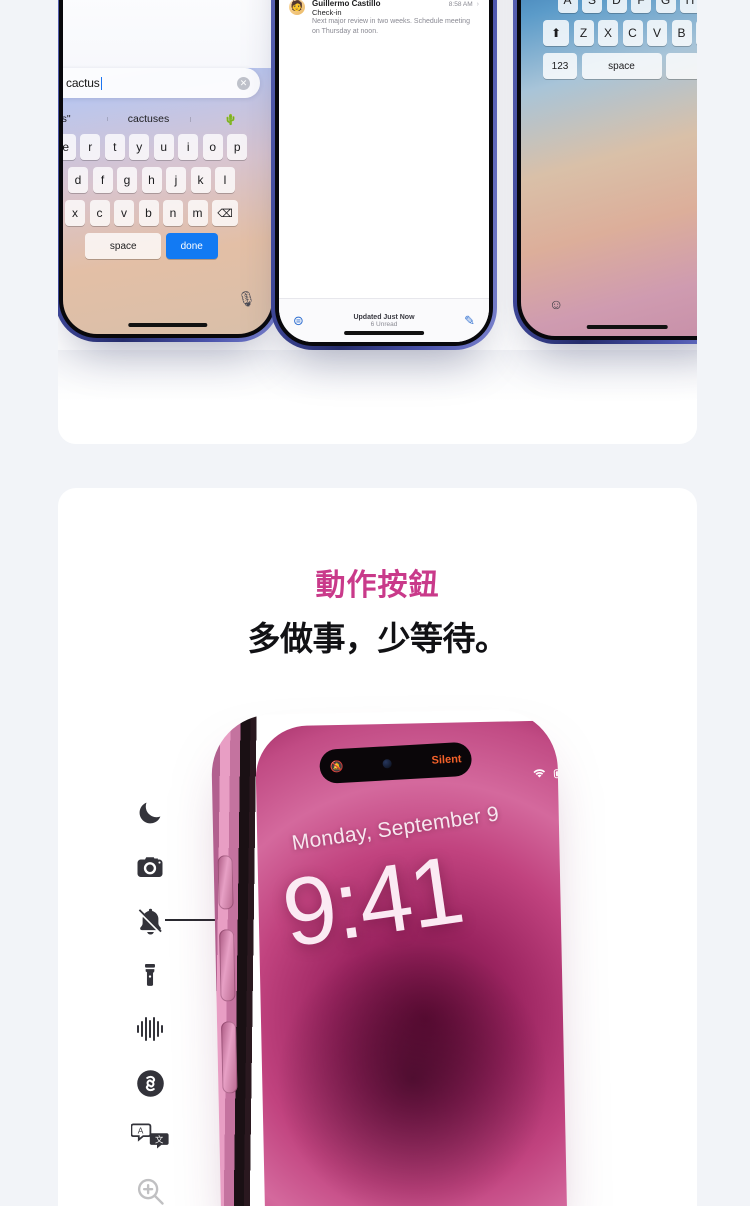 This screenshot has width=750, height=1206. What do you see at coordinates (378, 638) in the screenshot?
I see `section-headline: 多做事，少等待。` at bounding box center [378, 638].